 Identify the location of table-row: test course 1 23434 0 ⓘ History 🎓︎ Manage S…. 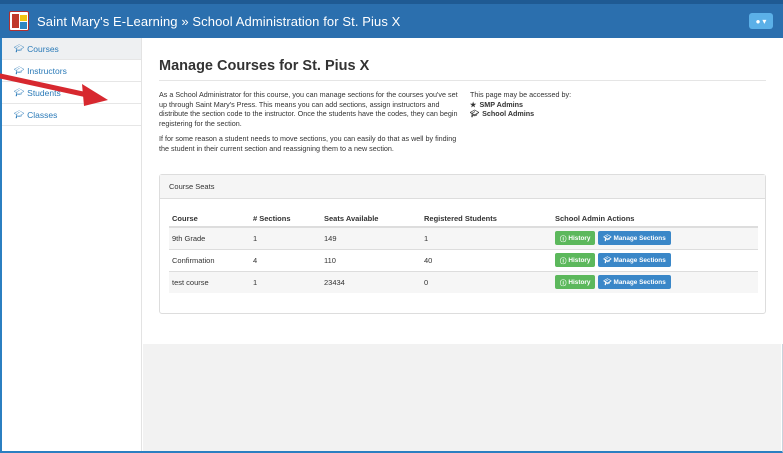
(463, 281).